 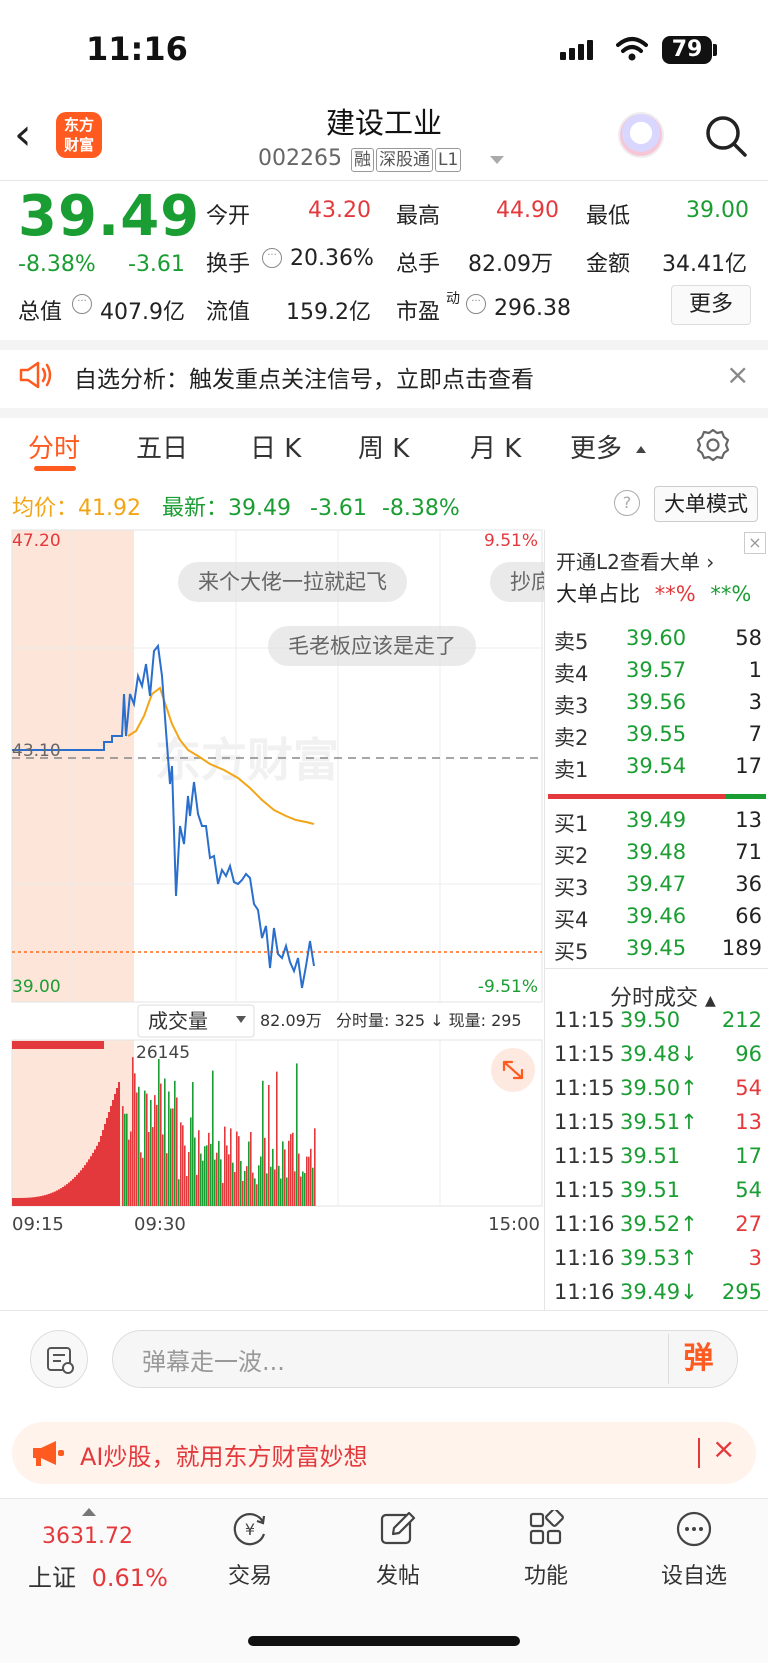 I want to click on turnover-value: 20.36%, so click(x=332, y=258).